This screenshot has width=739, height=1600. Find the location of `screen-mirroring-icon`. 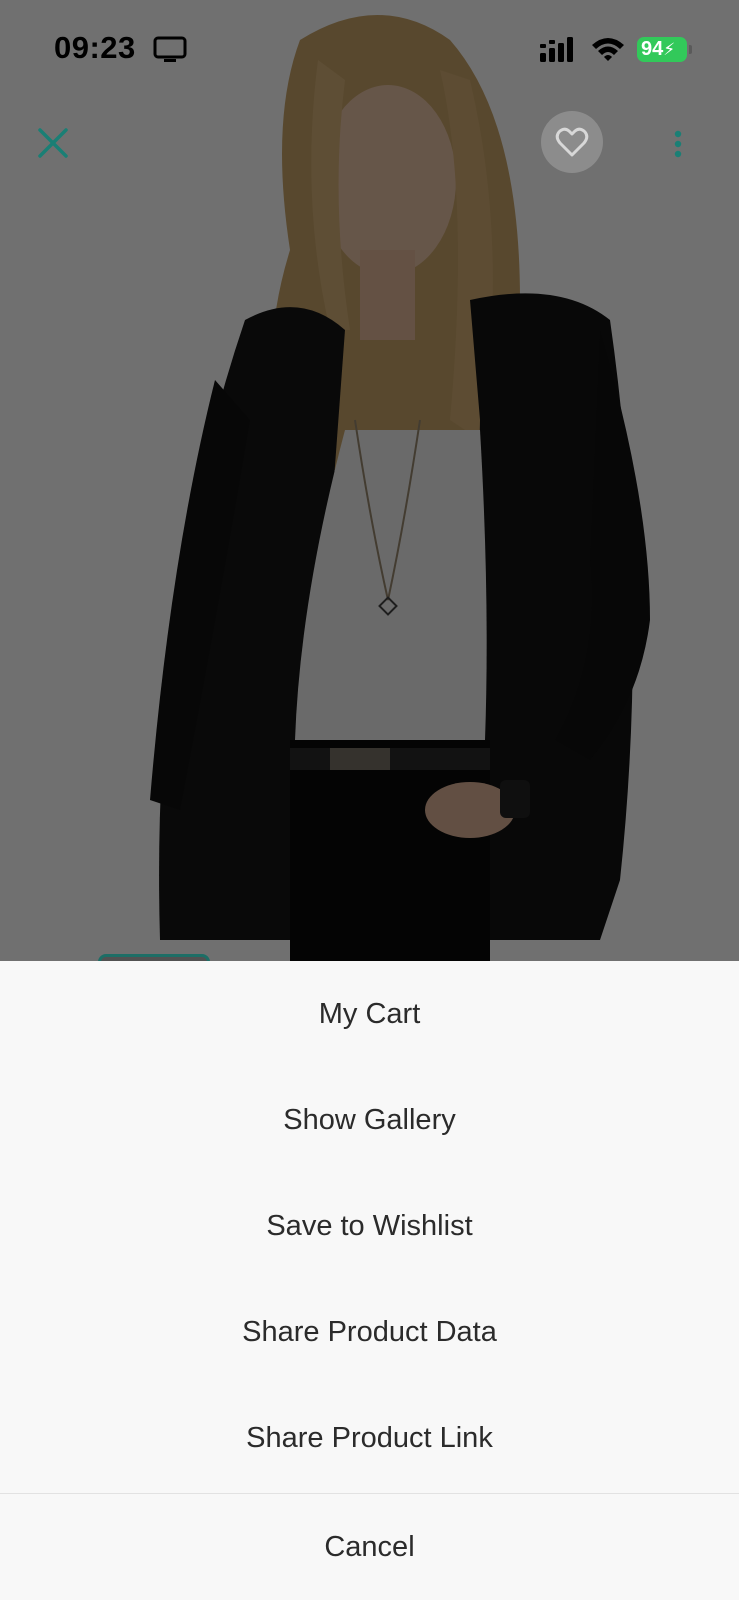

screen-mirroring-icon is located at coordinates (170, 52).